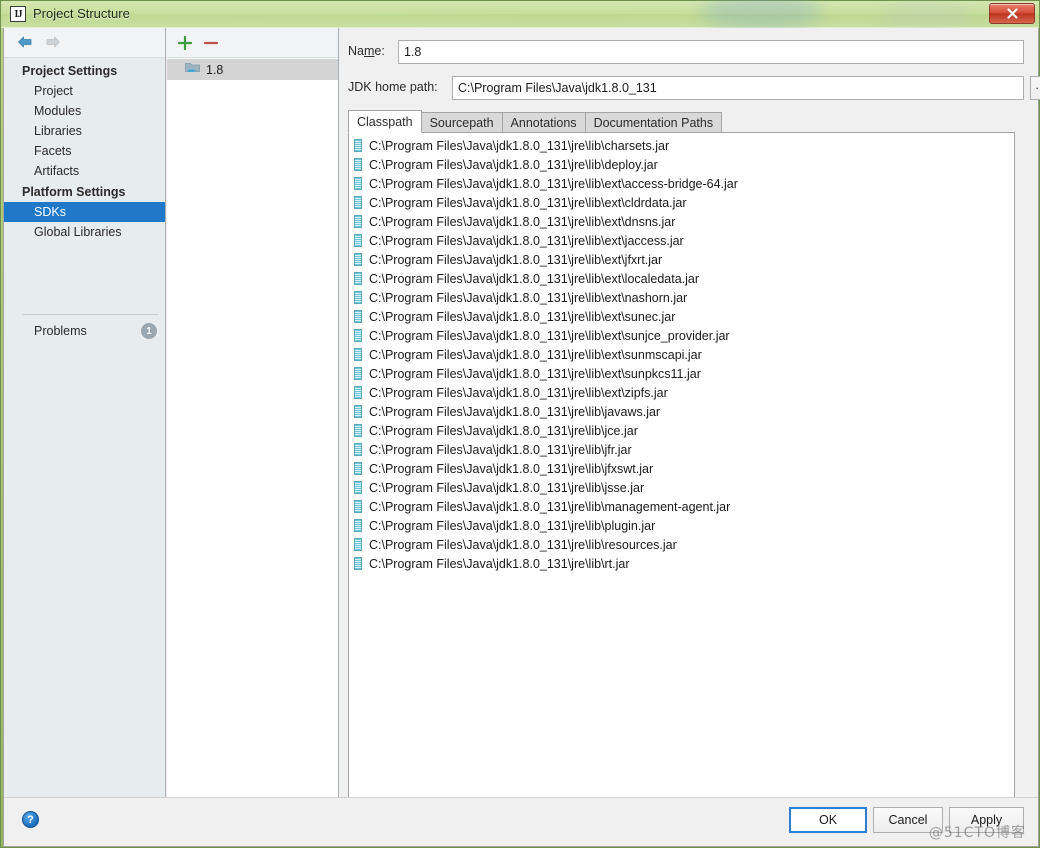  What do you see at coordinates (711, 52) in the screenshot?
I see `name-input: 1.8` at bounding box center [711, 52].